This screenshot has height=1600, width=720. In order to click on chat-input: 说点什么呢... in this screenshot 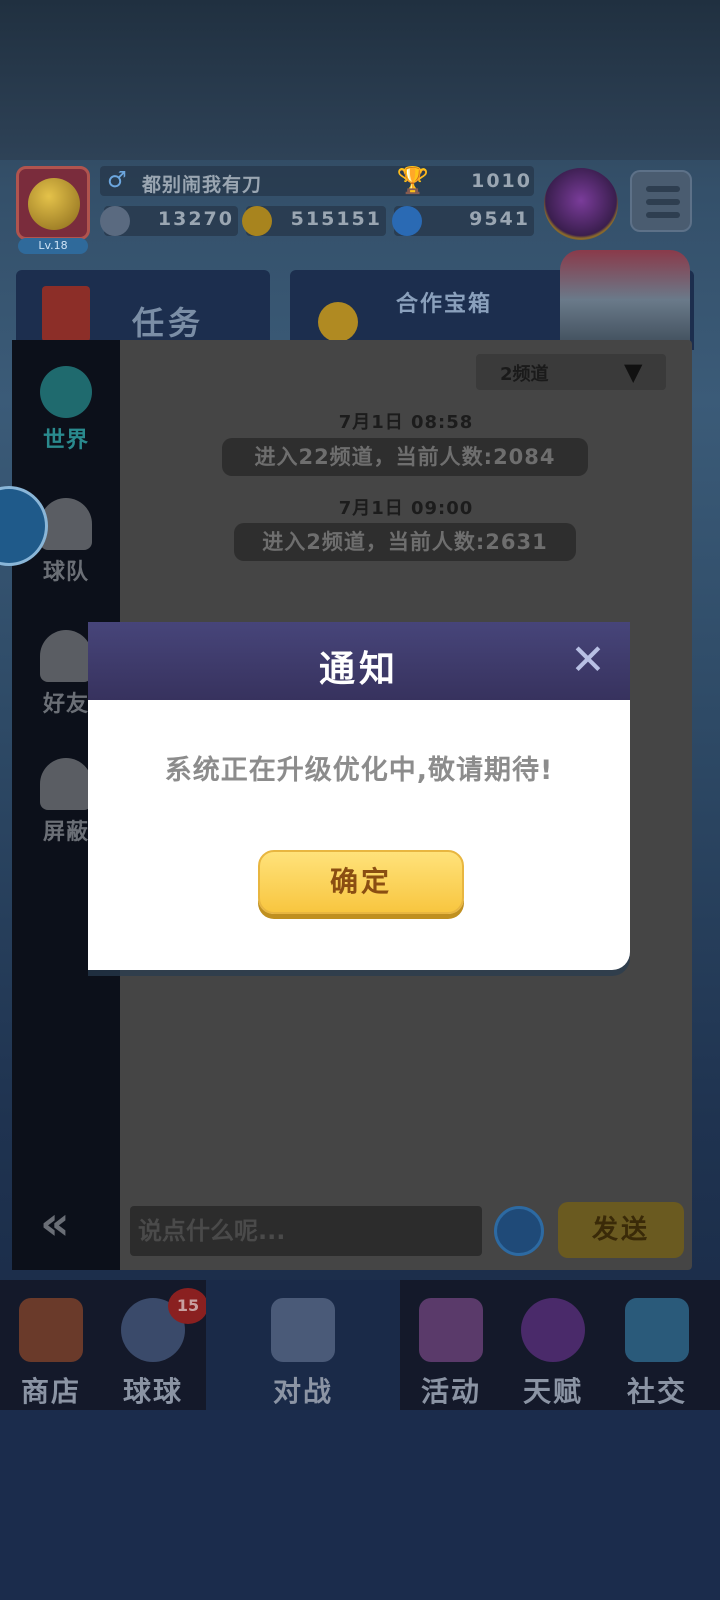, I will do `click(306, 1231)`.